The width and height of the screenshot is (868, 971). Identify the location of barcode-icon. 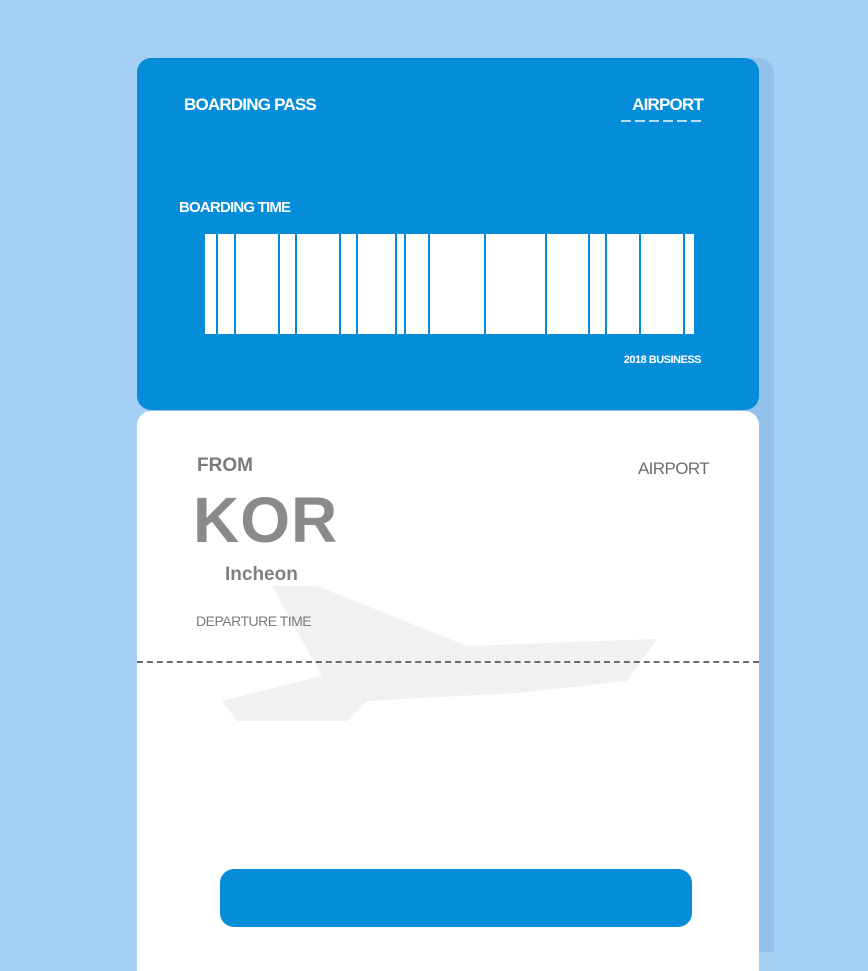
(449, 284).